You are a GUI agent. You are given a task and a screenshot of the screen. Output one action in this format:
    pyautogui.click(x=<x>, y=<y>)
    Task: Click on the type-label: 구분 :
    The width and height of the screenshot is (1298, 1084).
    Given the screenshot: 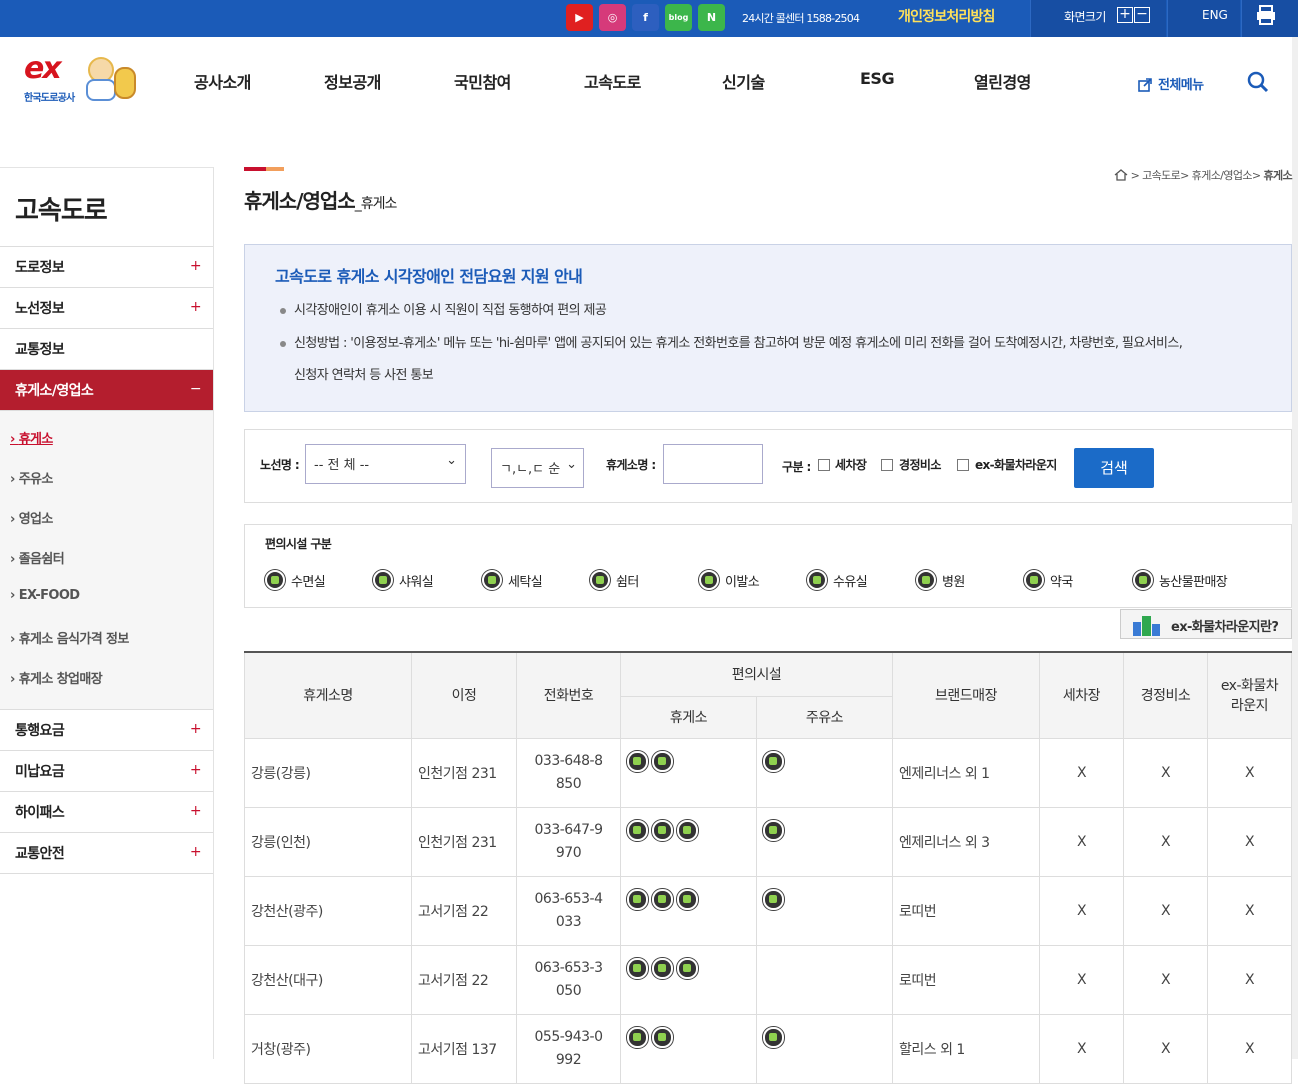 What is the action you would take?
    pyautogui.click(x=796, y=467)
    